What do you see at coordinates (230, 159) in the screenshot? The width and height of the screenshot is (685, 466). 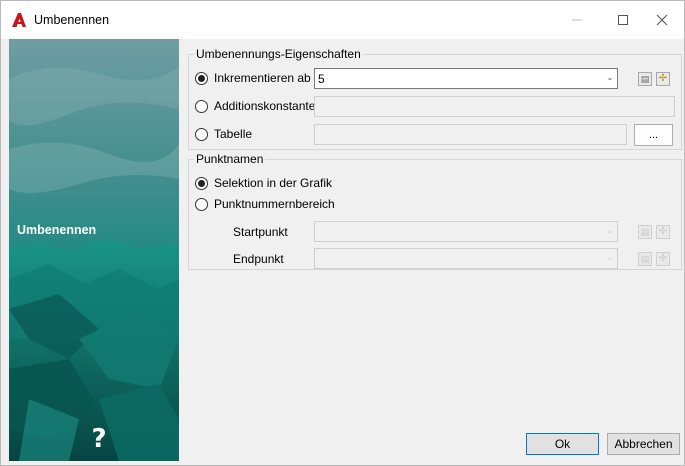 I see `group-title-points: Punktnamen` at bounding box center [230, 159].